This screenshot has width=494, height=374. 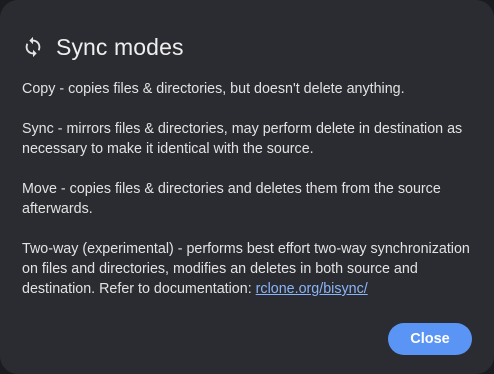 I want to click on dialog-title: Sync modes, so click(x=120, y=47).